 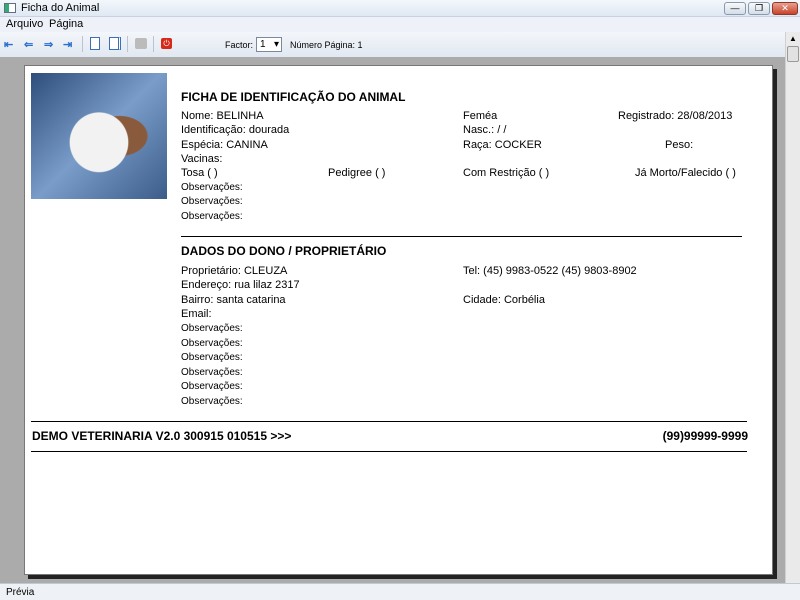 What do you see at coordinates (792, 307) in the screenshot?
I see `vertical-scrollbar: ▲` at bounding box center [792, 307].